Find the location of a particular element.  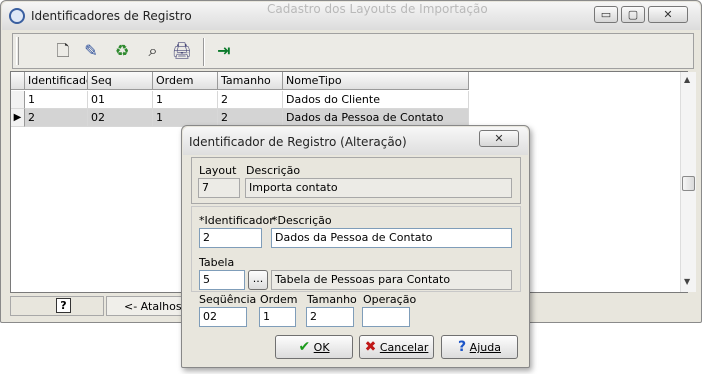

main-window-title: Identificadores de Registro is located at coordinates (111, 16).